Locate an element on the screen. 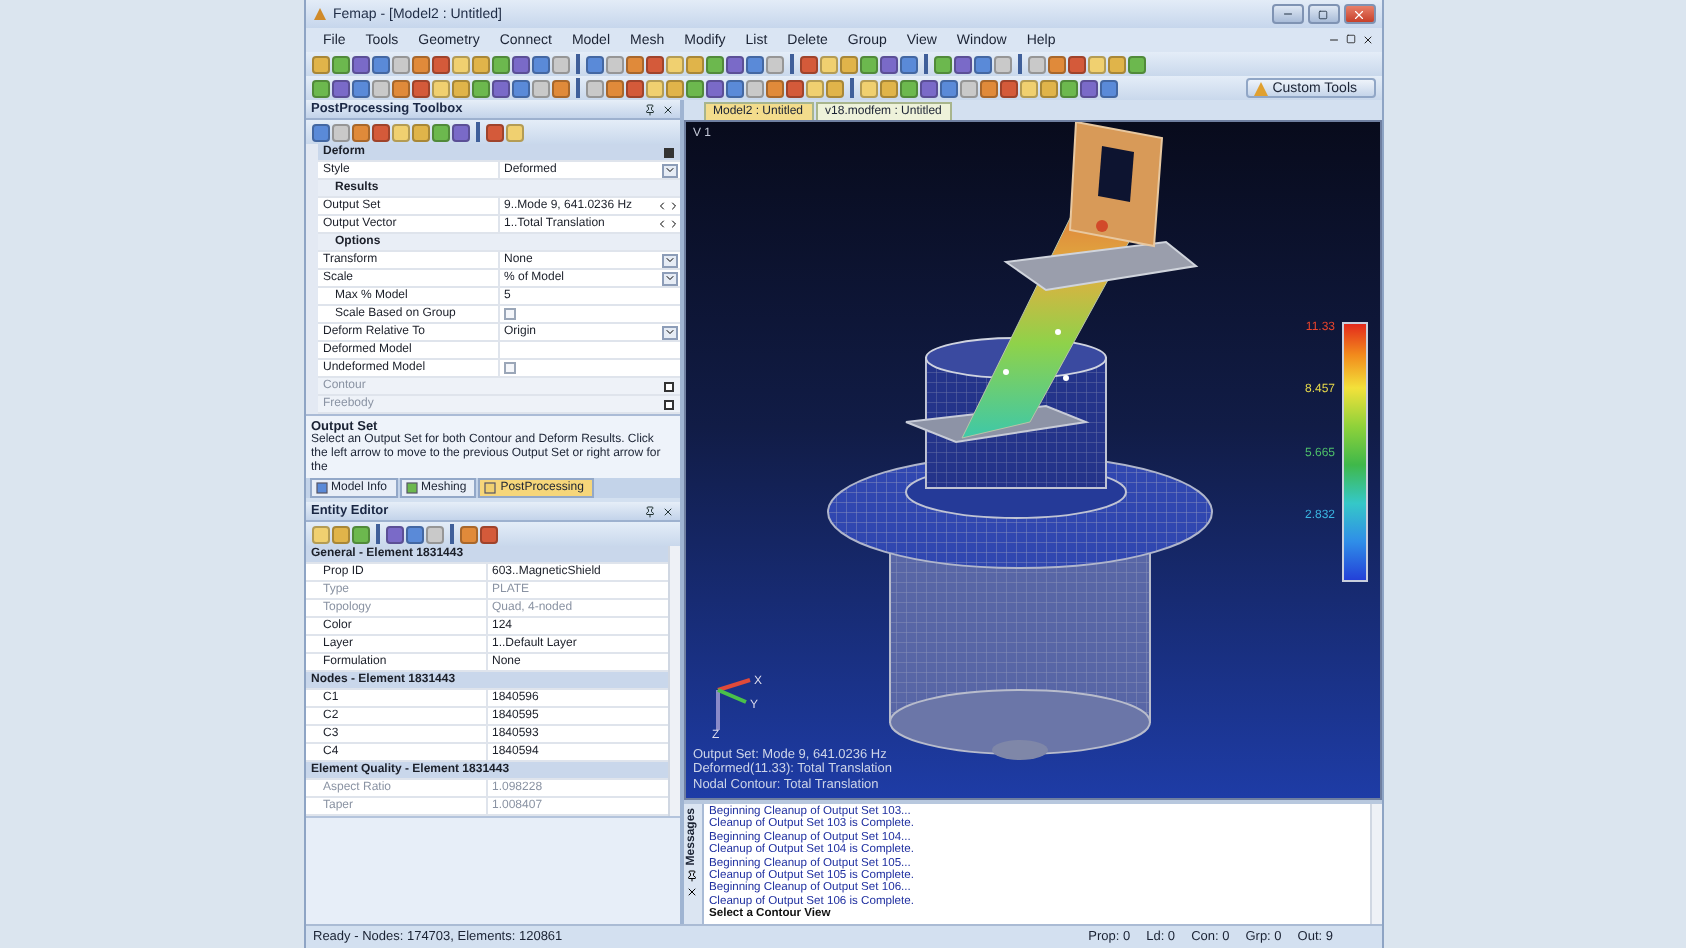  axis-triad-drawing is located at coordinates (732, 704).